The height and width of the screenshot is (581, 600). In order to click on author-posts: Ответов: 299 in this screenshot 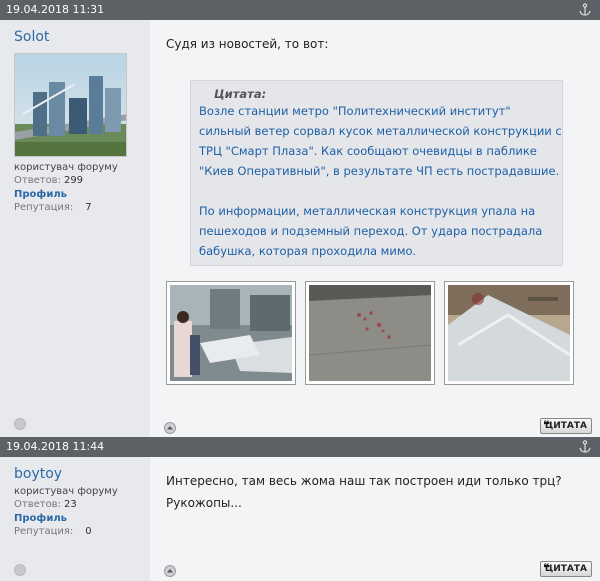, I will do `click(82, 180)`.